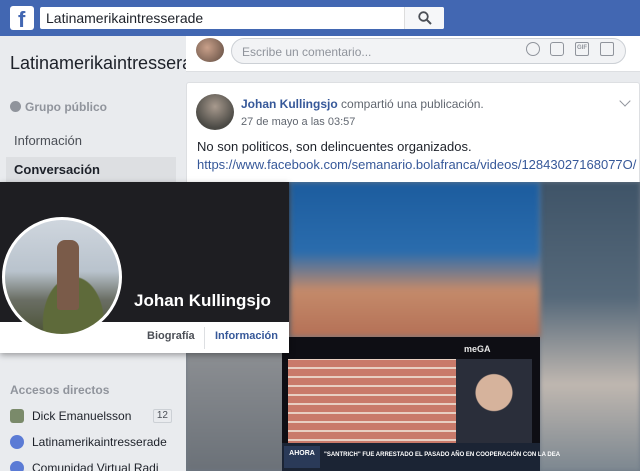  Describe the element at coordinates (625, 101) in the screenshot. I see `chevron-down-icon` at that location.